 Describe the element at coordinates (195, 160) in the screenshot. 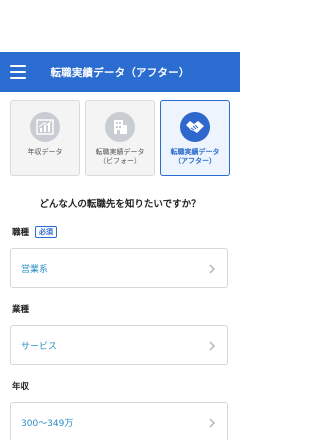

I see `card-label-line: （アフター）` at that location.